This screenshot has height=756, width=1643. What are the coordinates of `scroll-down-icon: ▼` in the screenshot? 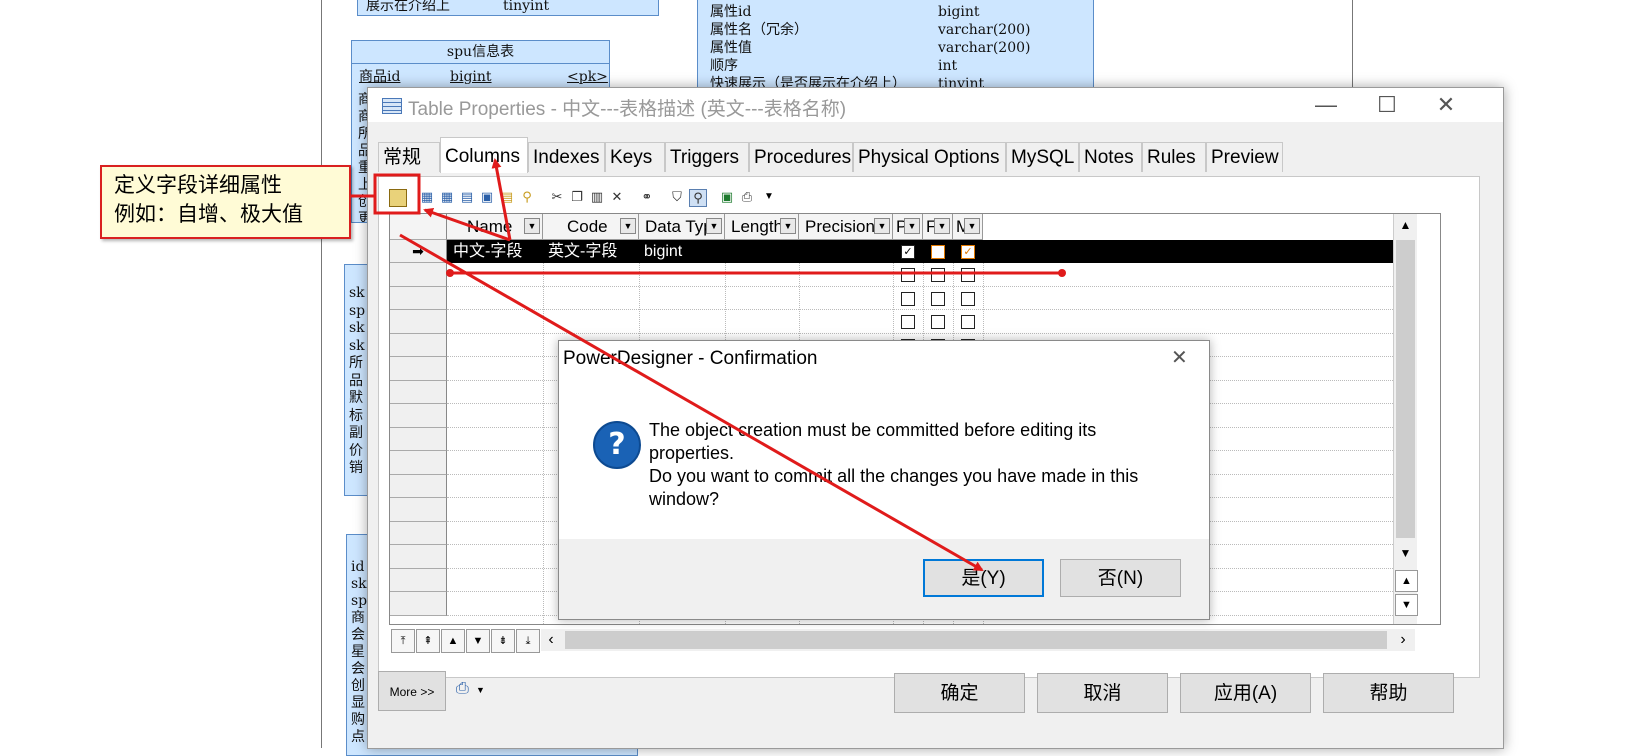 It's located at (1405, 553).